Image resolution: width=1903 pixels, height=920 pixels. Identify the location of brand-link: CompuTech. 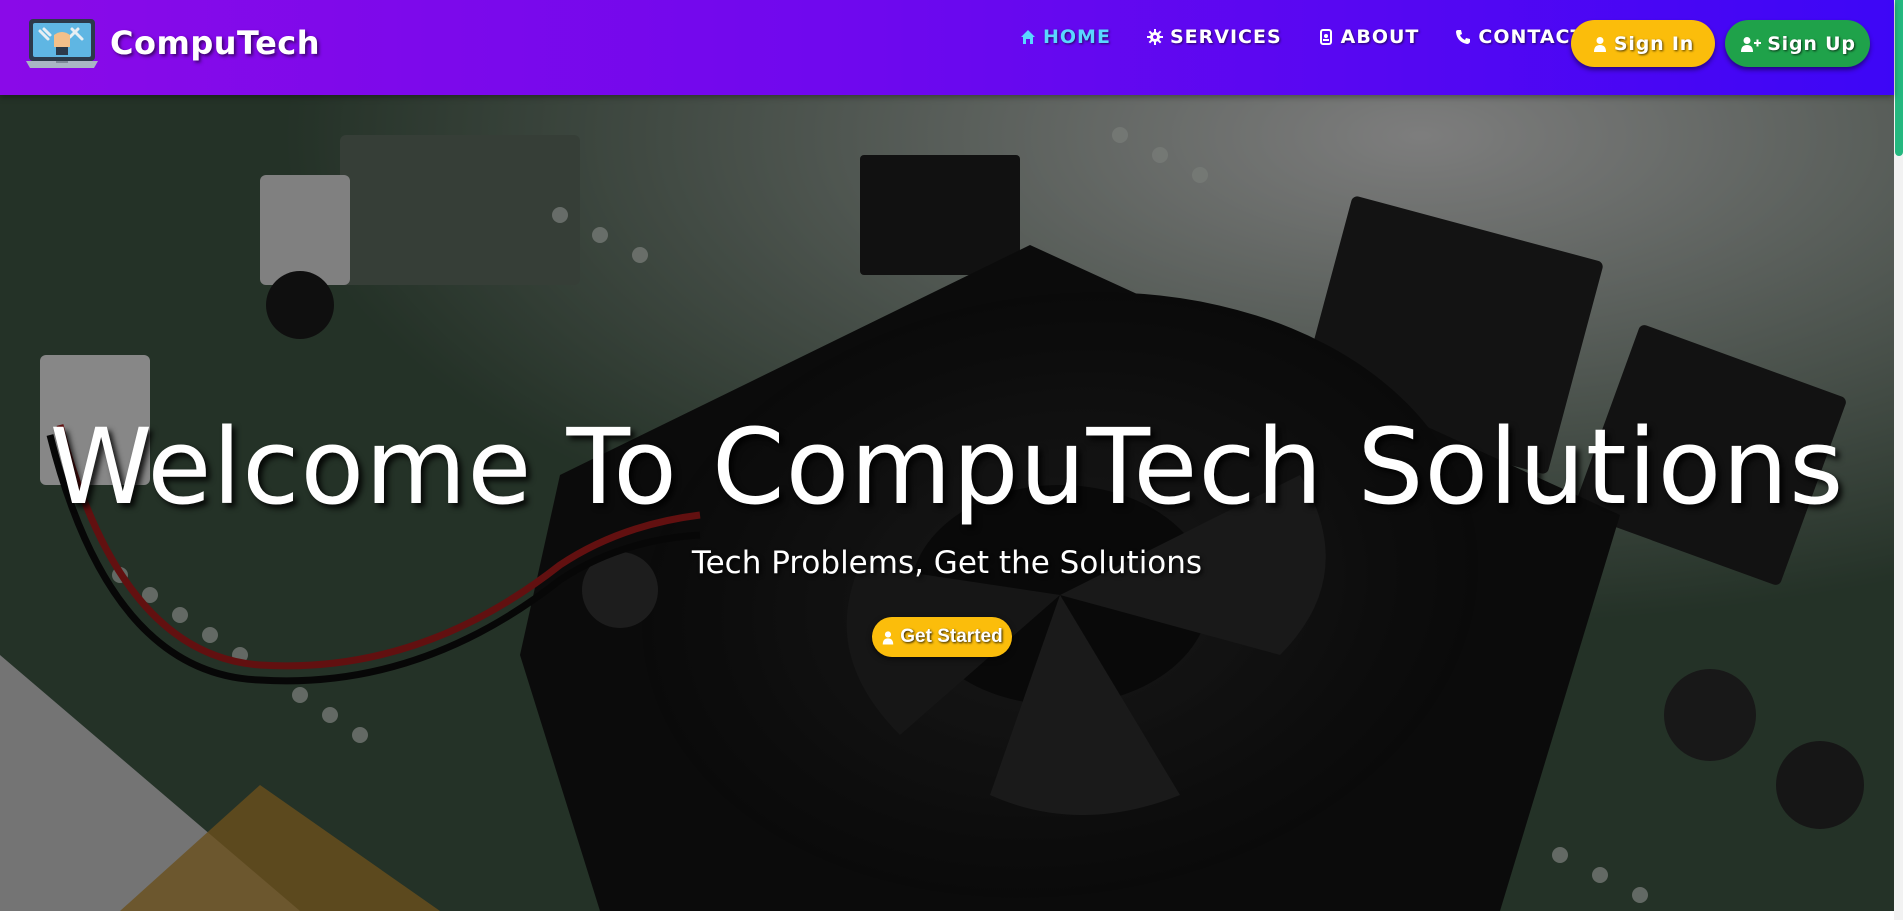
(173, 43).